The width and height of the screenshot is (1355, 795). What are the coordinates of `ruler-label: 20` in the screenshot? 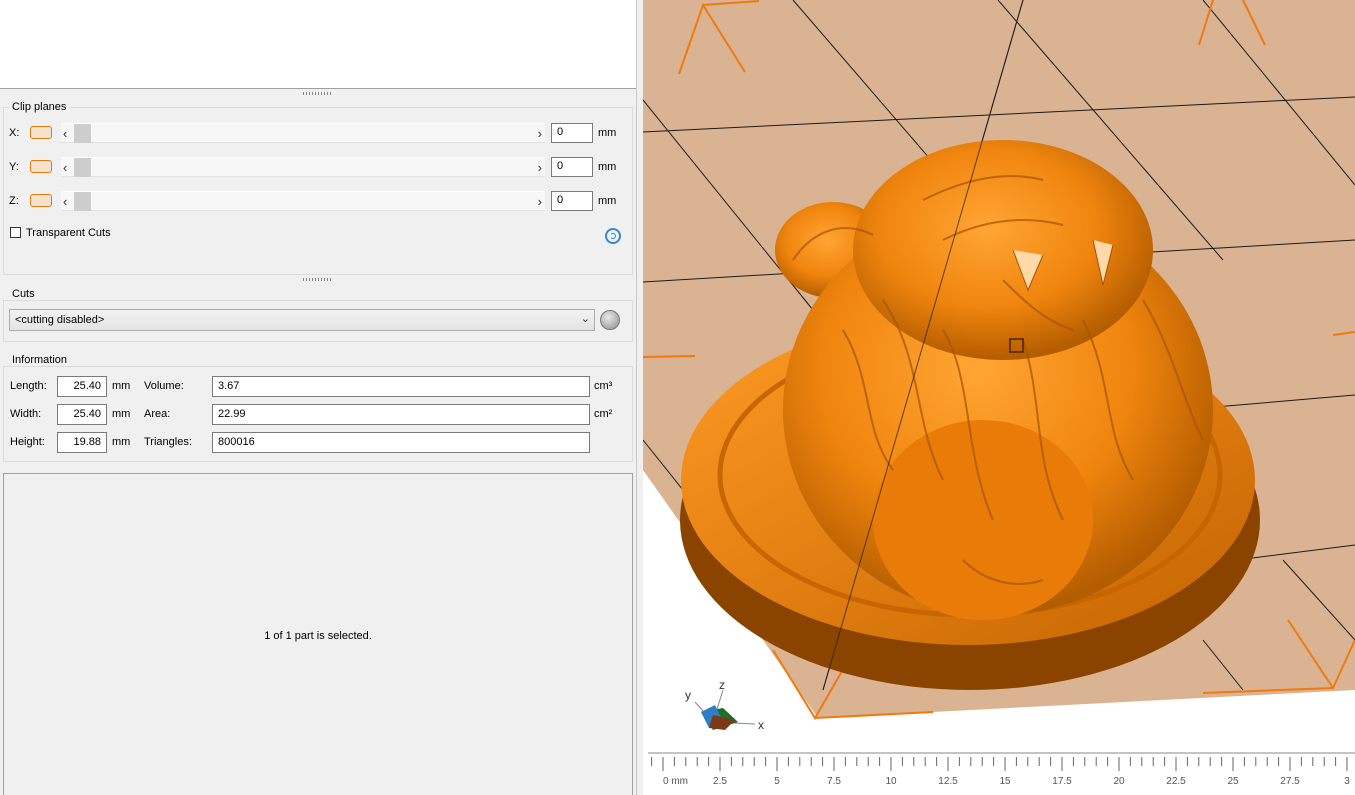 It's located at (1119, 781).